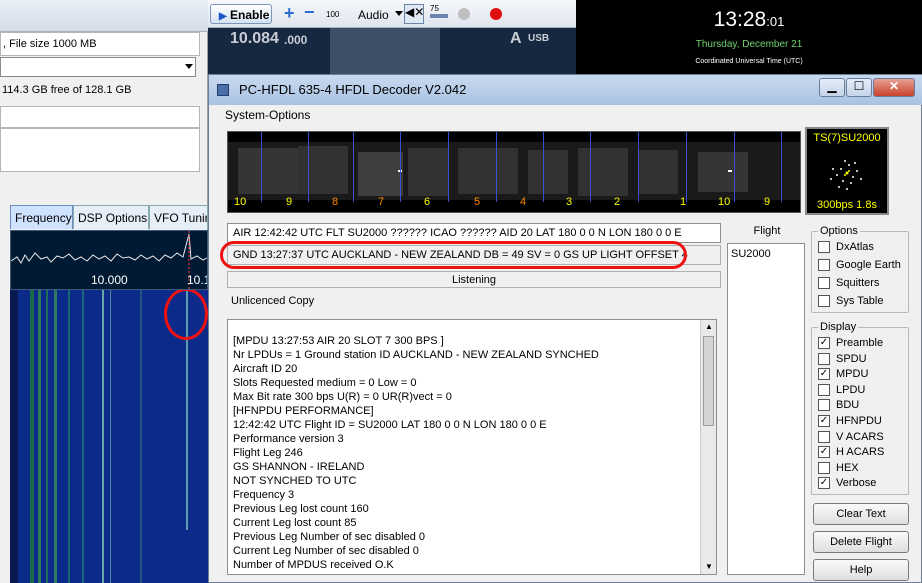 This screenshot has width=922, height=583. I want to click on tab-label: DSP Options, so click(113, 218).